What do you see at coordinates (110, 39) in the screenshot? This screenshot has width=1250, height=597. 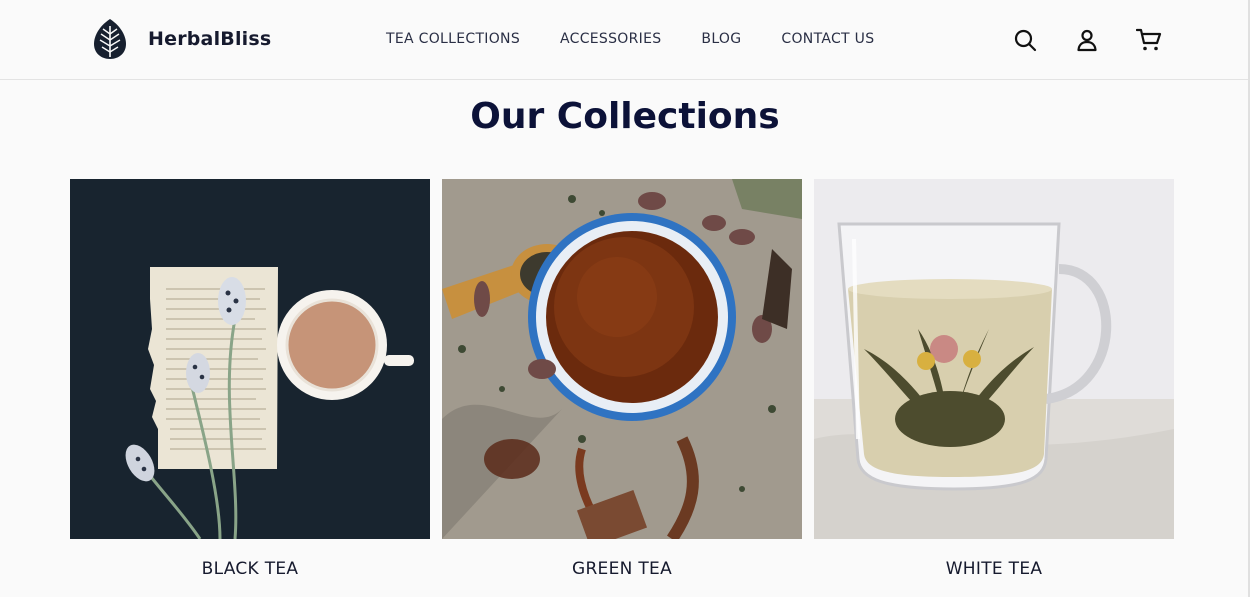 I see `leaf-icon` at bounding box center [110, 39].